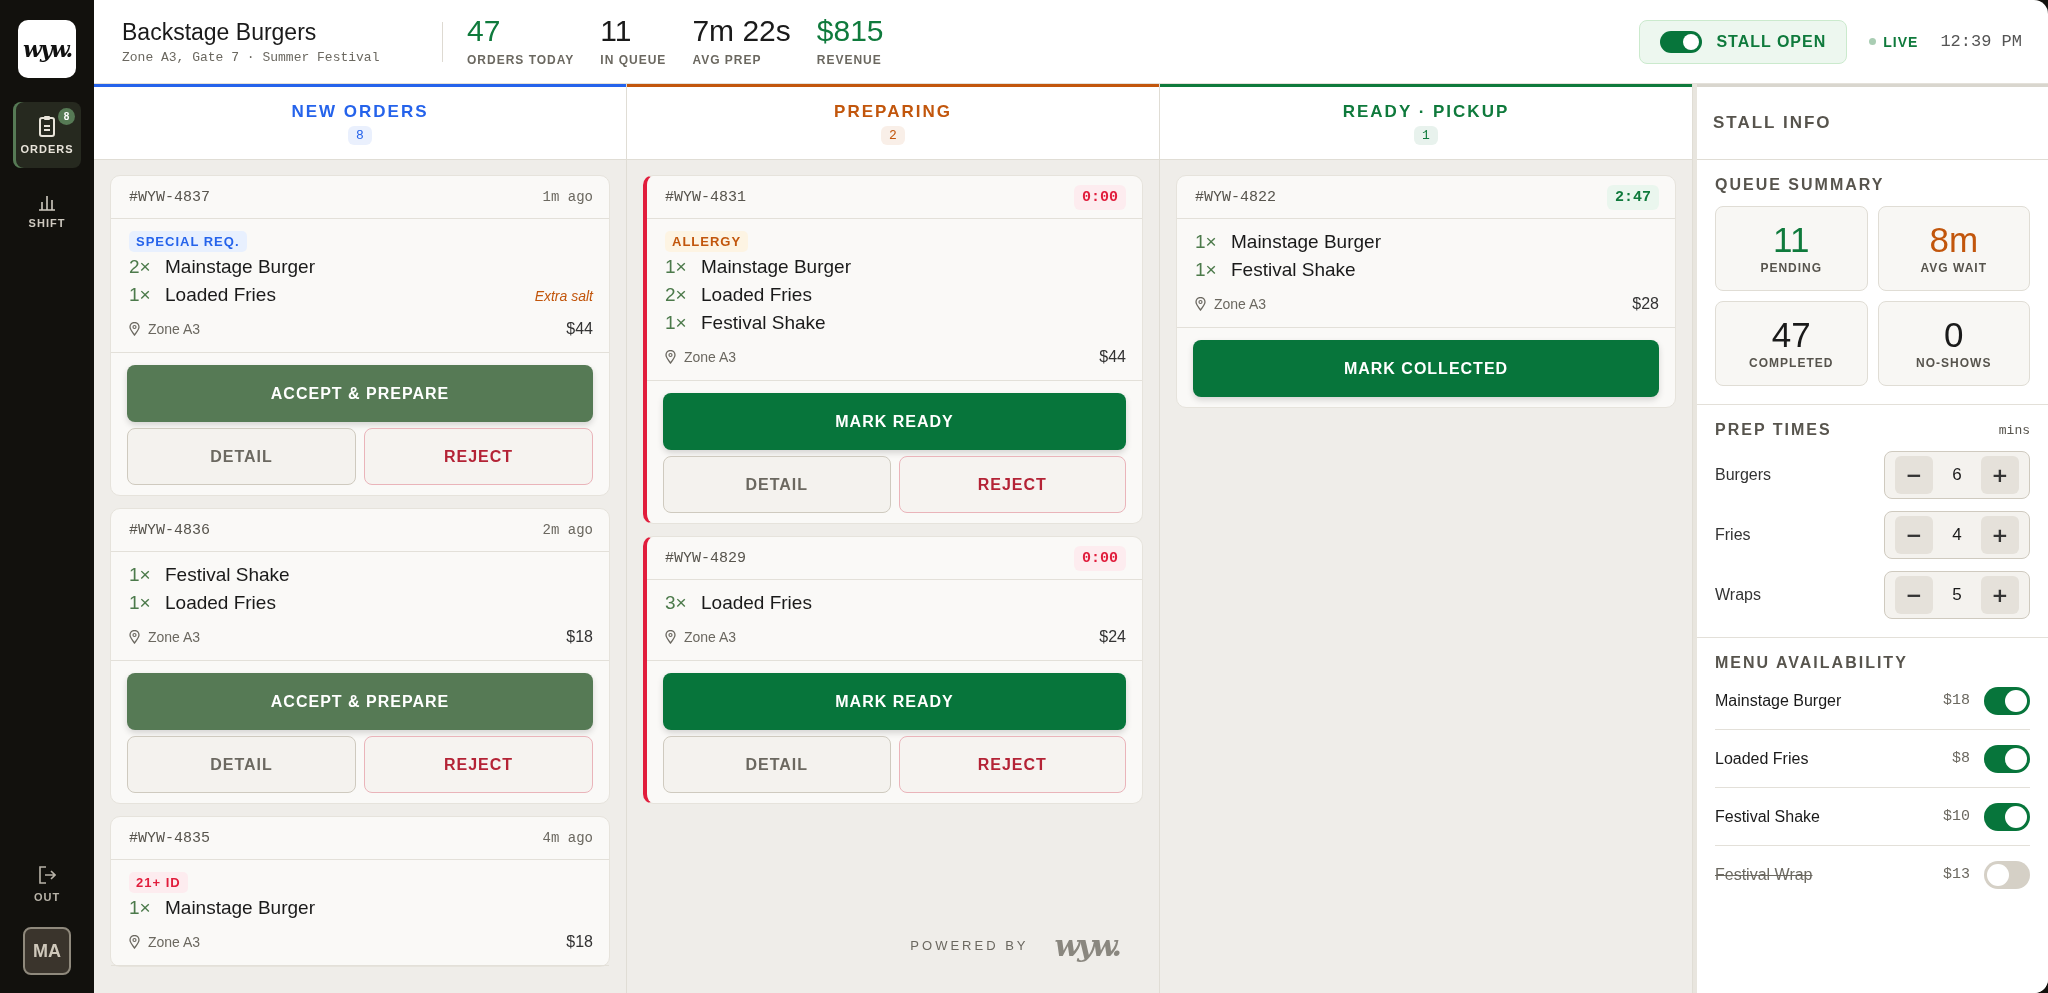 The image size is (2048, 993). Describe the element at coordinates (1764, 874) in the screenshot. I see `menu-item-name: Festival Wrap` at that location.